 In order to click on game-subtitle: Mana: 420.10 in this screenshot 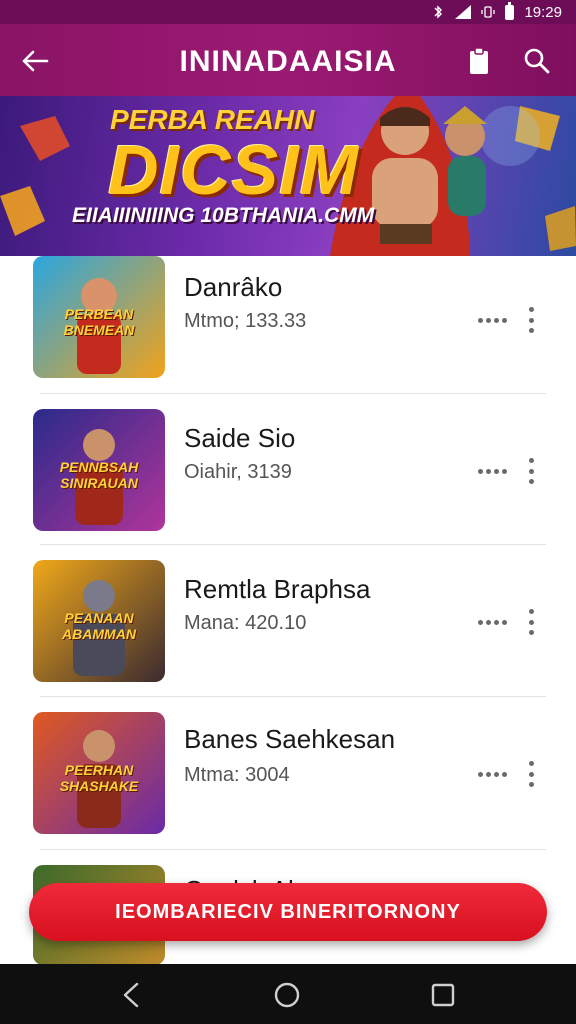, I will do `click(245, 623)`.